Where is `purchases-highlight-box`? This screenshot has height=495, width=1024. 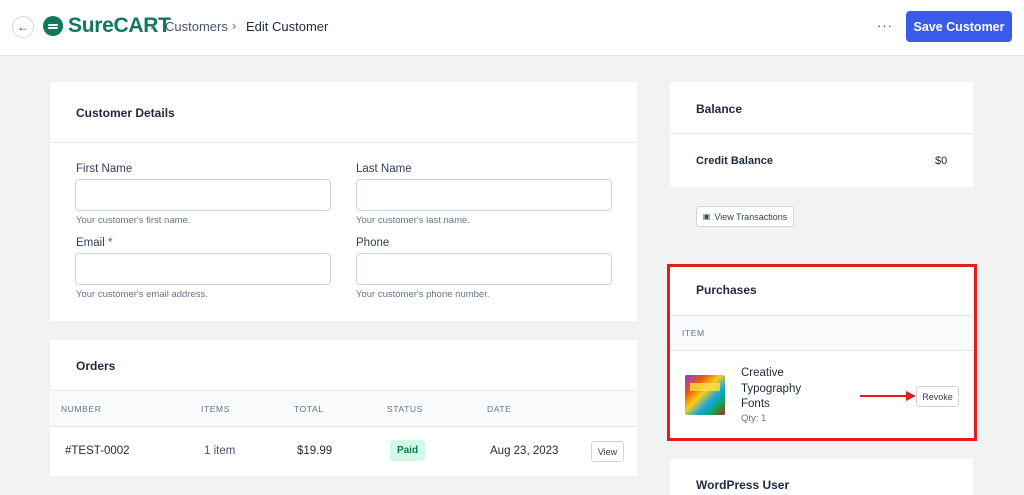
purchases-highlight-box is located at coordinates (822, 352).